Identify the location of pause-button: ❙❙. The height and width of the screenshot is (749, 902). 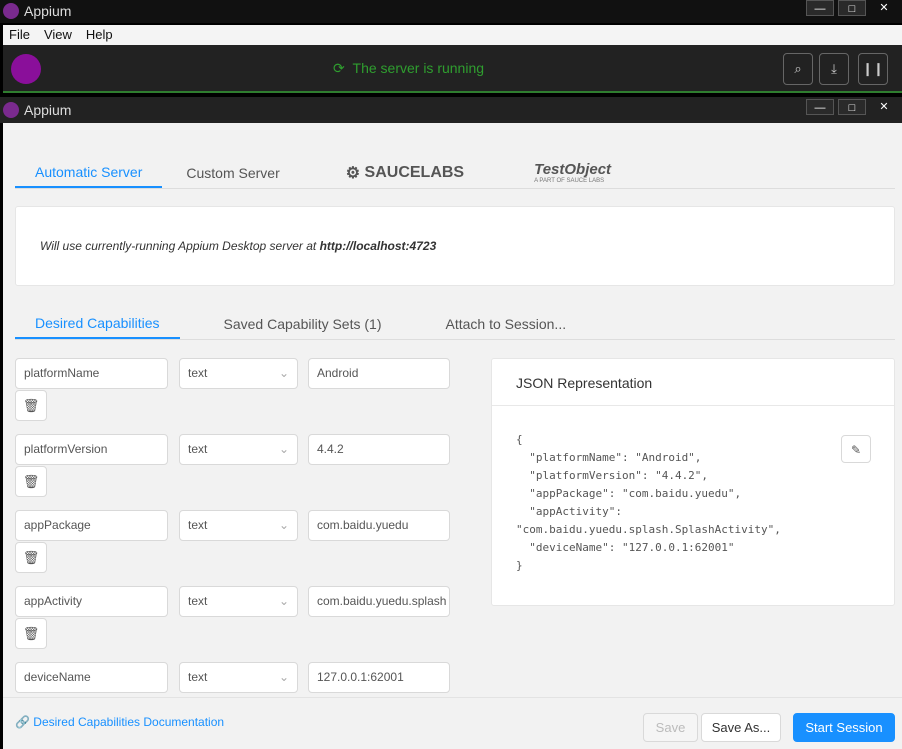
(873, 69).